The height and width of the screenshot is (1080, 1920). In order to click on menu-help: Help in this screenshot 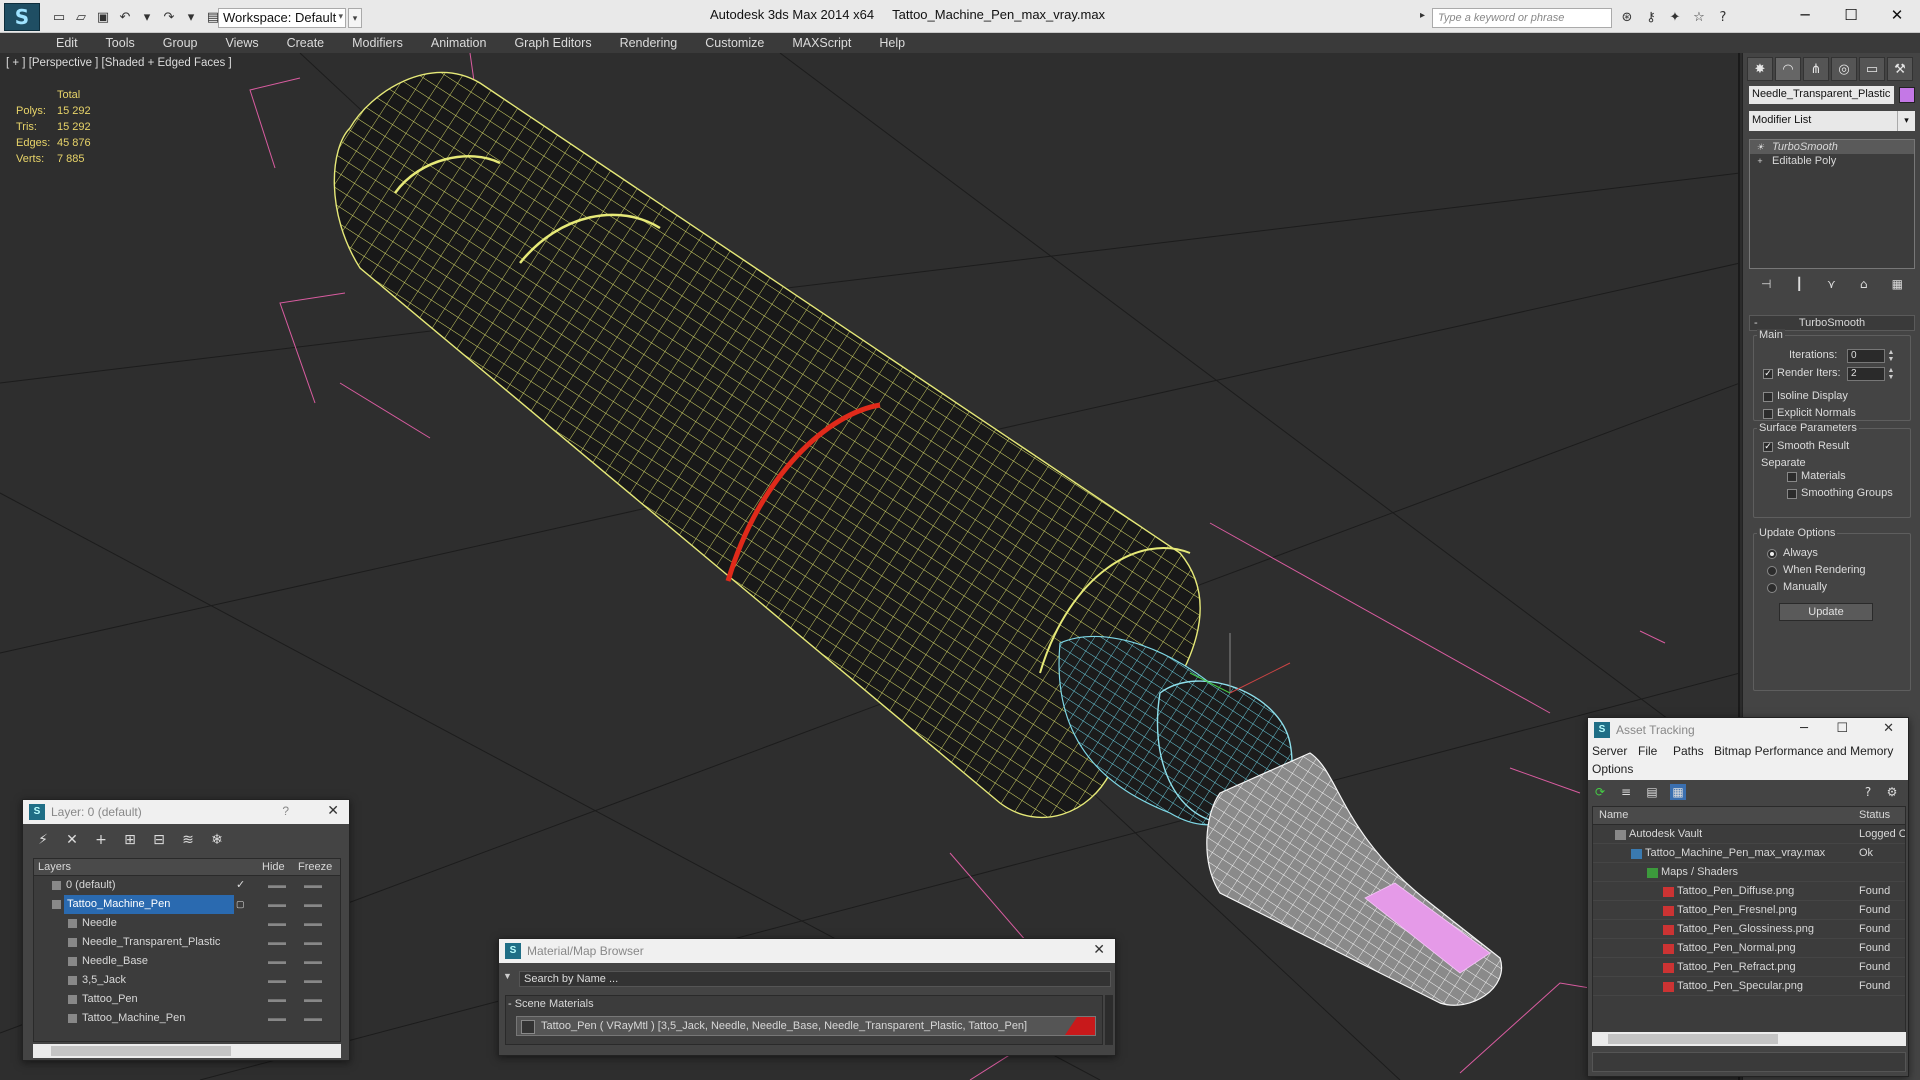, I will do `click(892, 43)`.